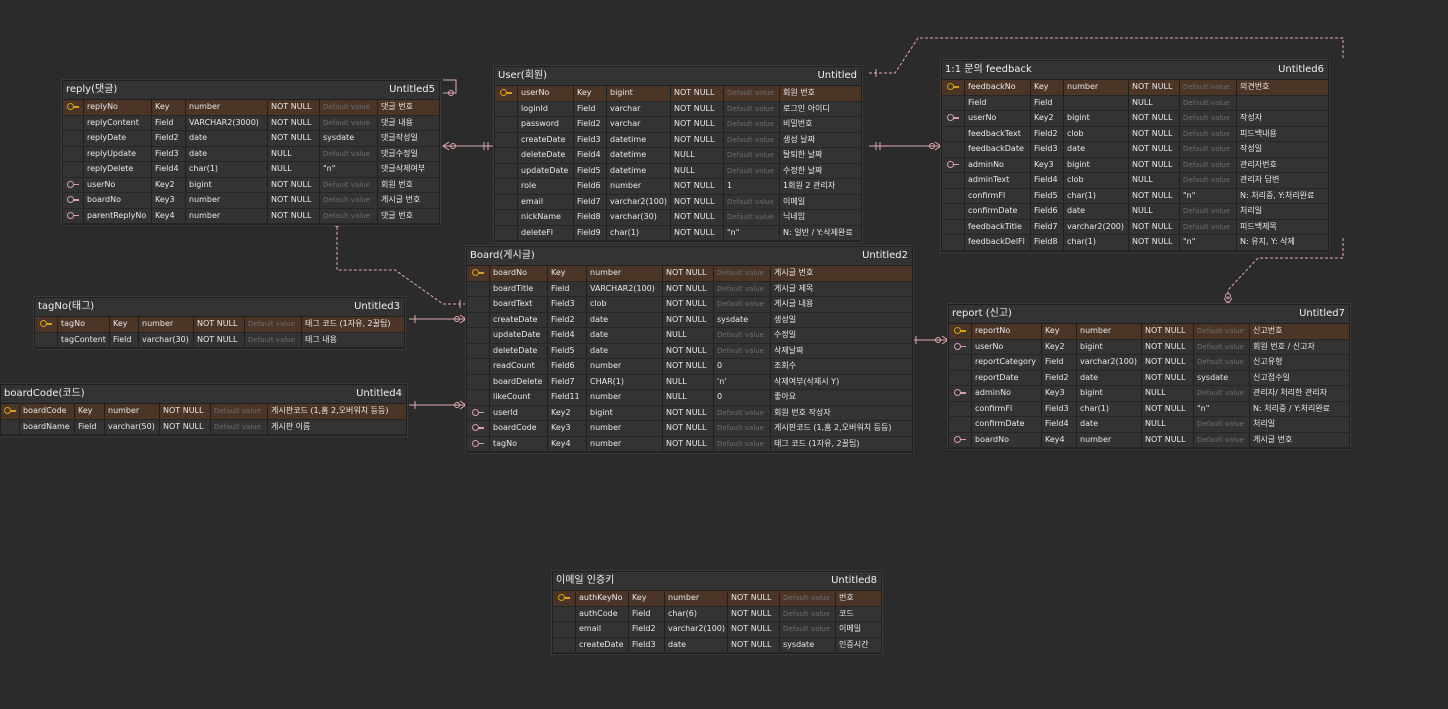 Image resolution: width=1448 pixels, height=709 pixels. Describe the element at coordinates (807, 644) in the screenshot. I see `column-default: sysdate` at that location.